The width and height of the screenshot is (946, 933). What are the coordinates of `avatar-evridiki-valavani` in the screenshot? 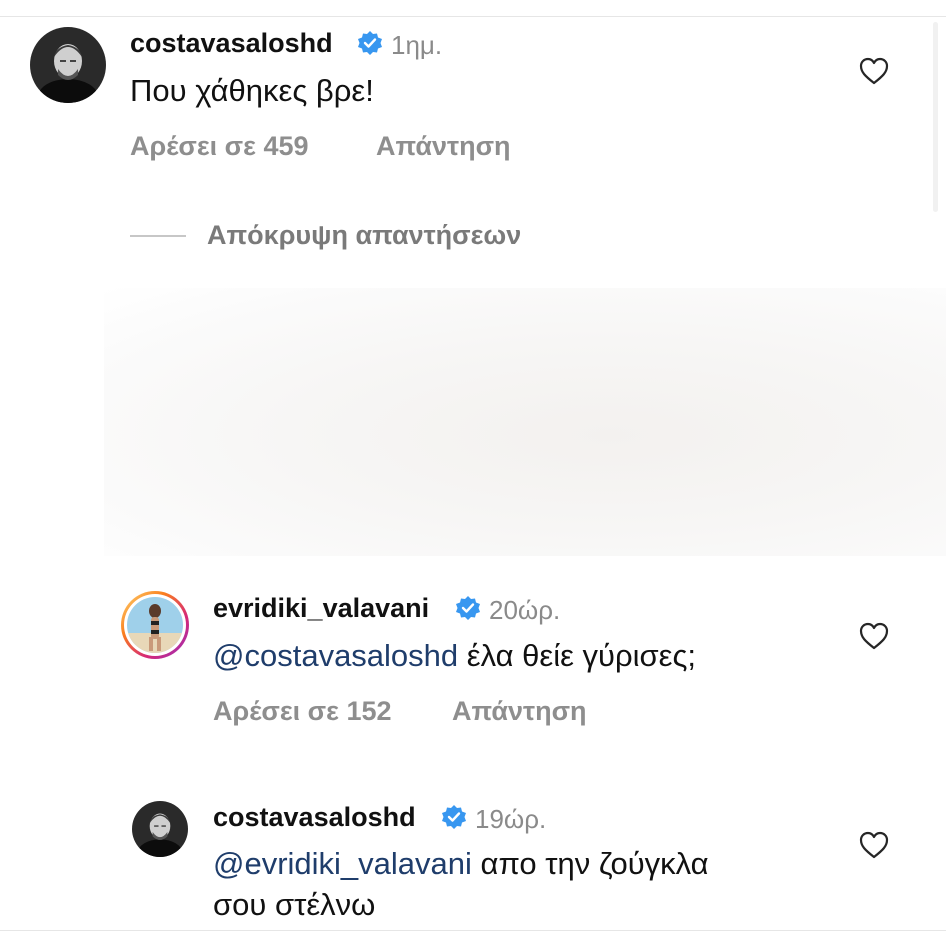 It's located at (155, 625).